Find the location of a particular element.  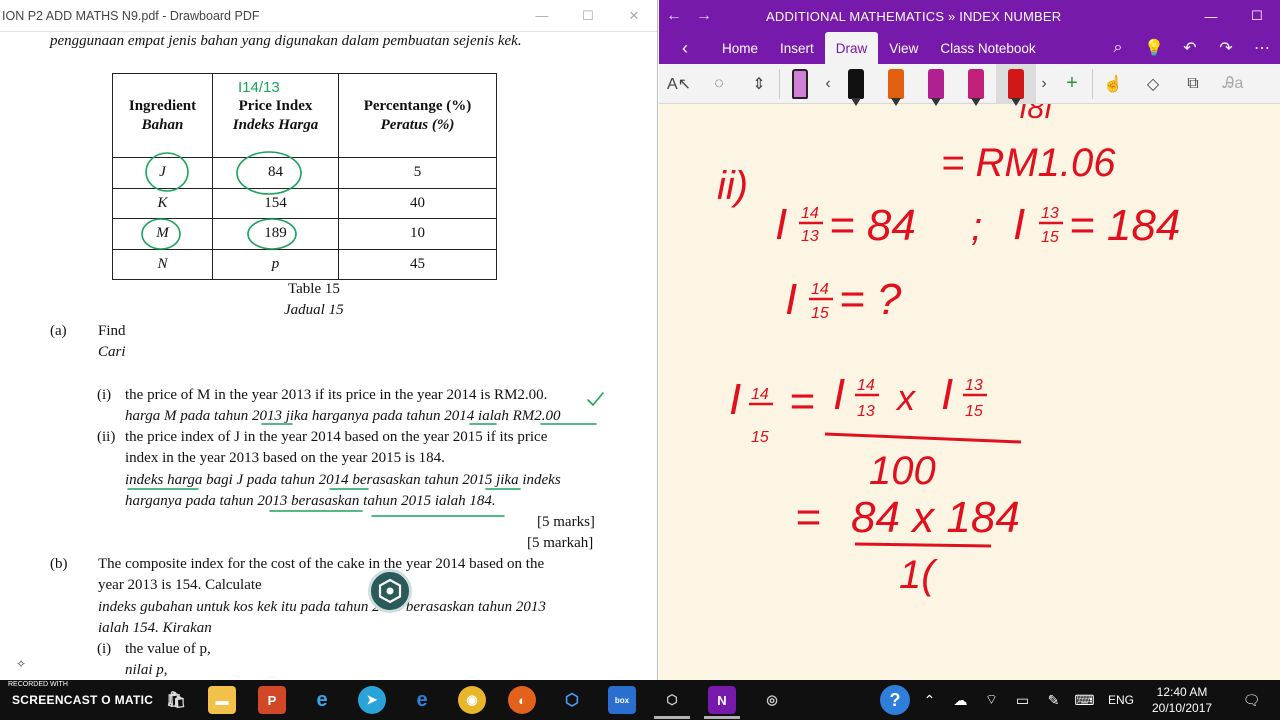

ink-formula-denominator: 100 is located at coordinates (902, 471).